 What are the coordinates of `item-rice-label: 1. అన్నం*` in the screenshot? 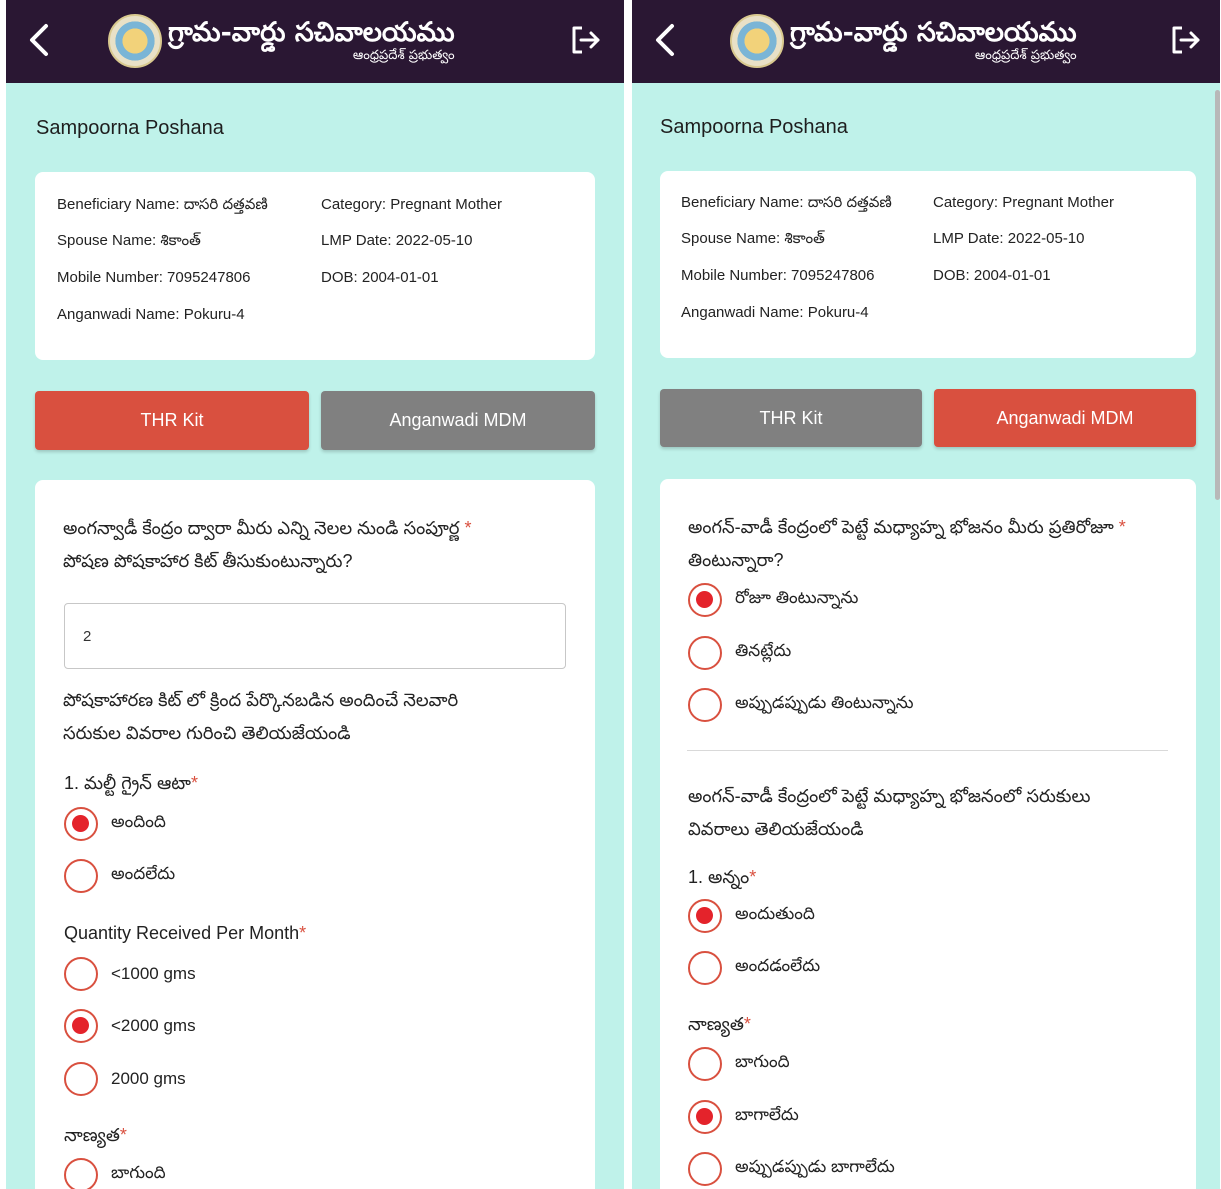 It's located at (722, 877).